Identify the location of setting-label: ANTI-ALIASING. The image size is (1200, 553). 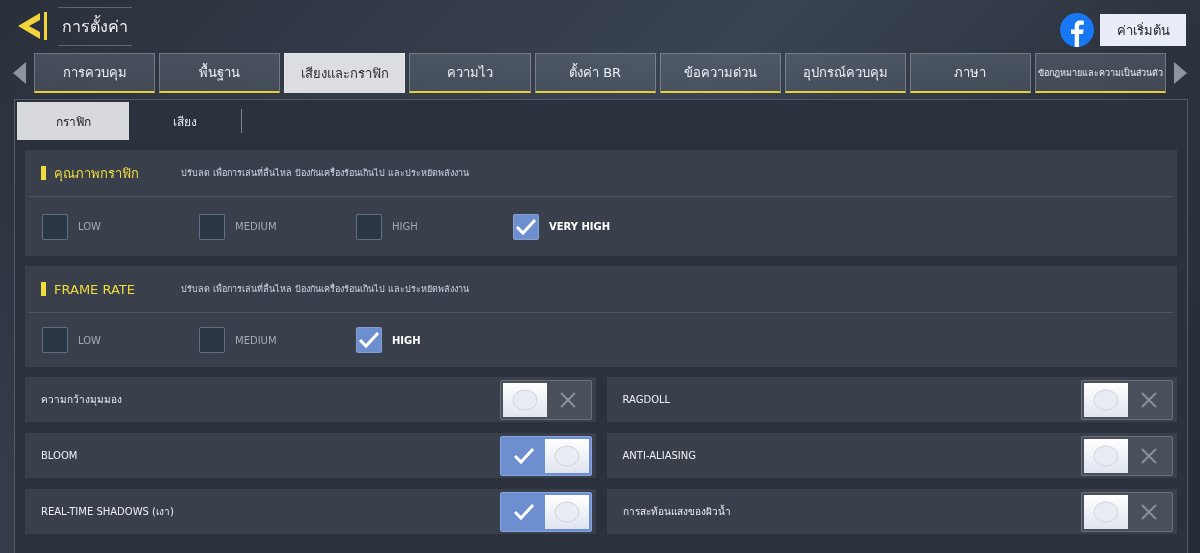
(659, 455).